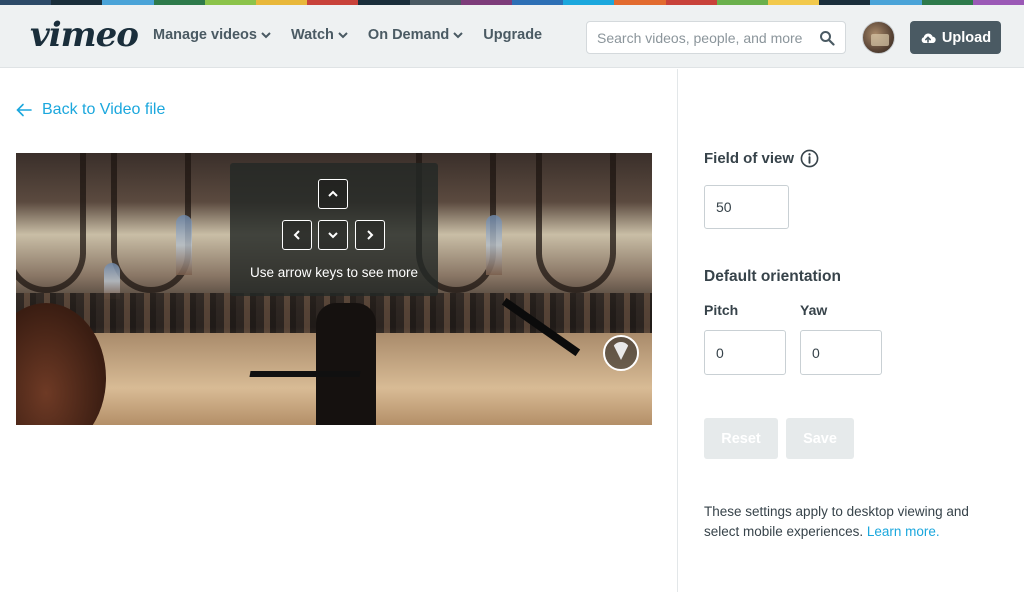  I want to click on field-of-view-label: Field of view, so click(761, 158).